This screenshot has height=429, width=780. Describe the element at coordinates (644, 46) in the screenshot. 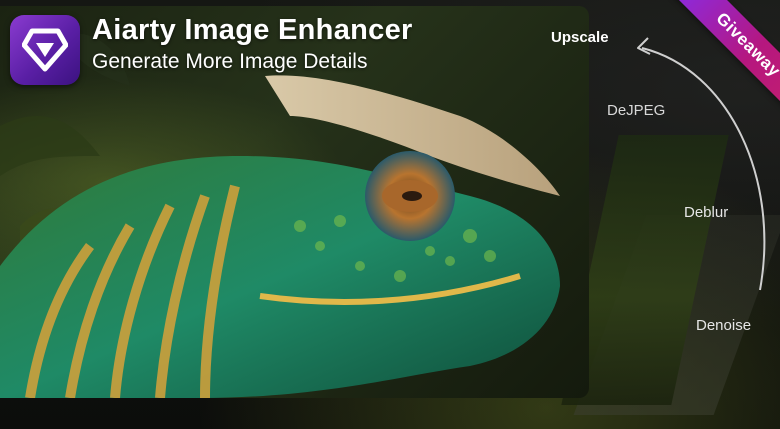

I see `arrow-head-icon` at that location.